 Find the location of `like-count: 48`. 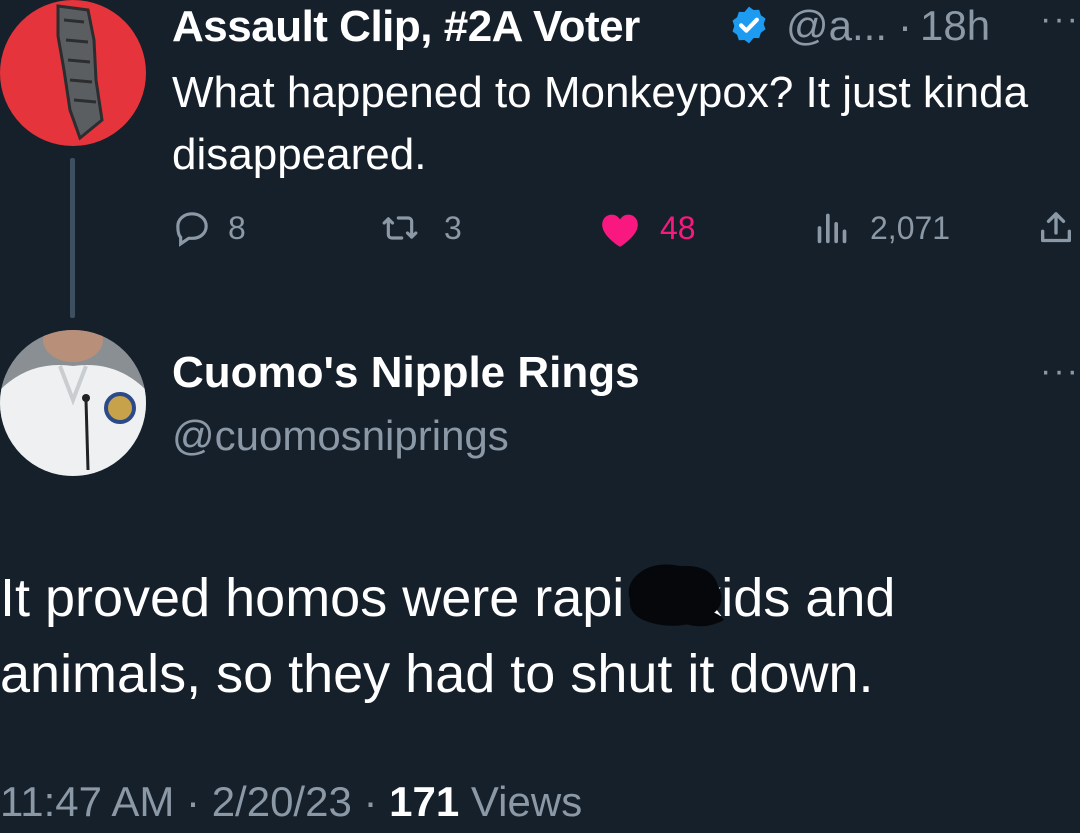

like-count: 48 is located at coordinates (678, 228).